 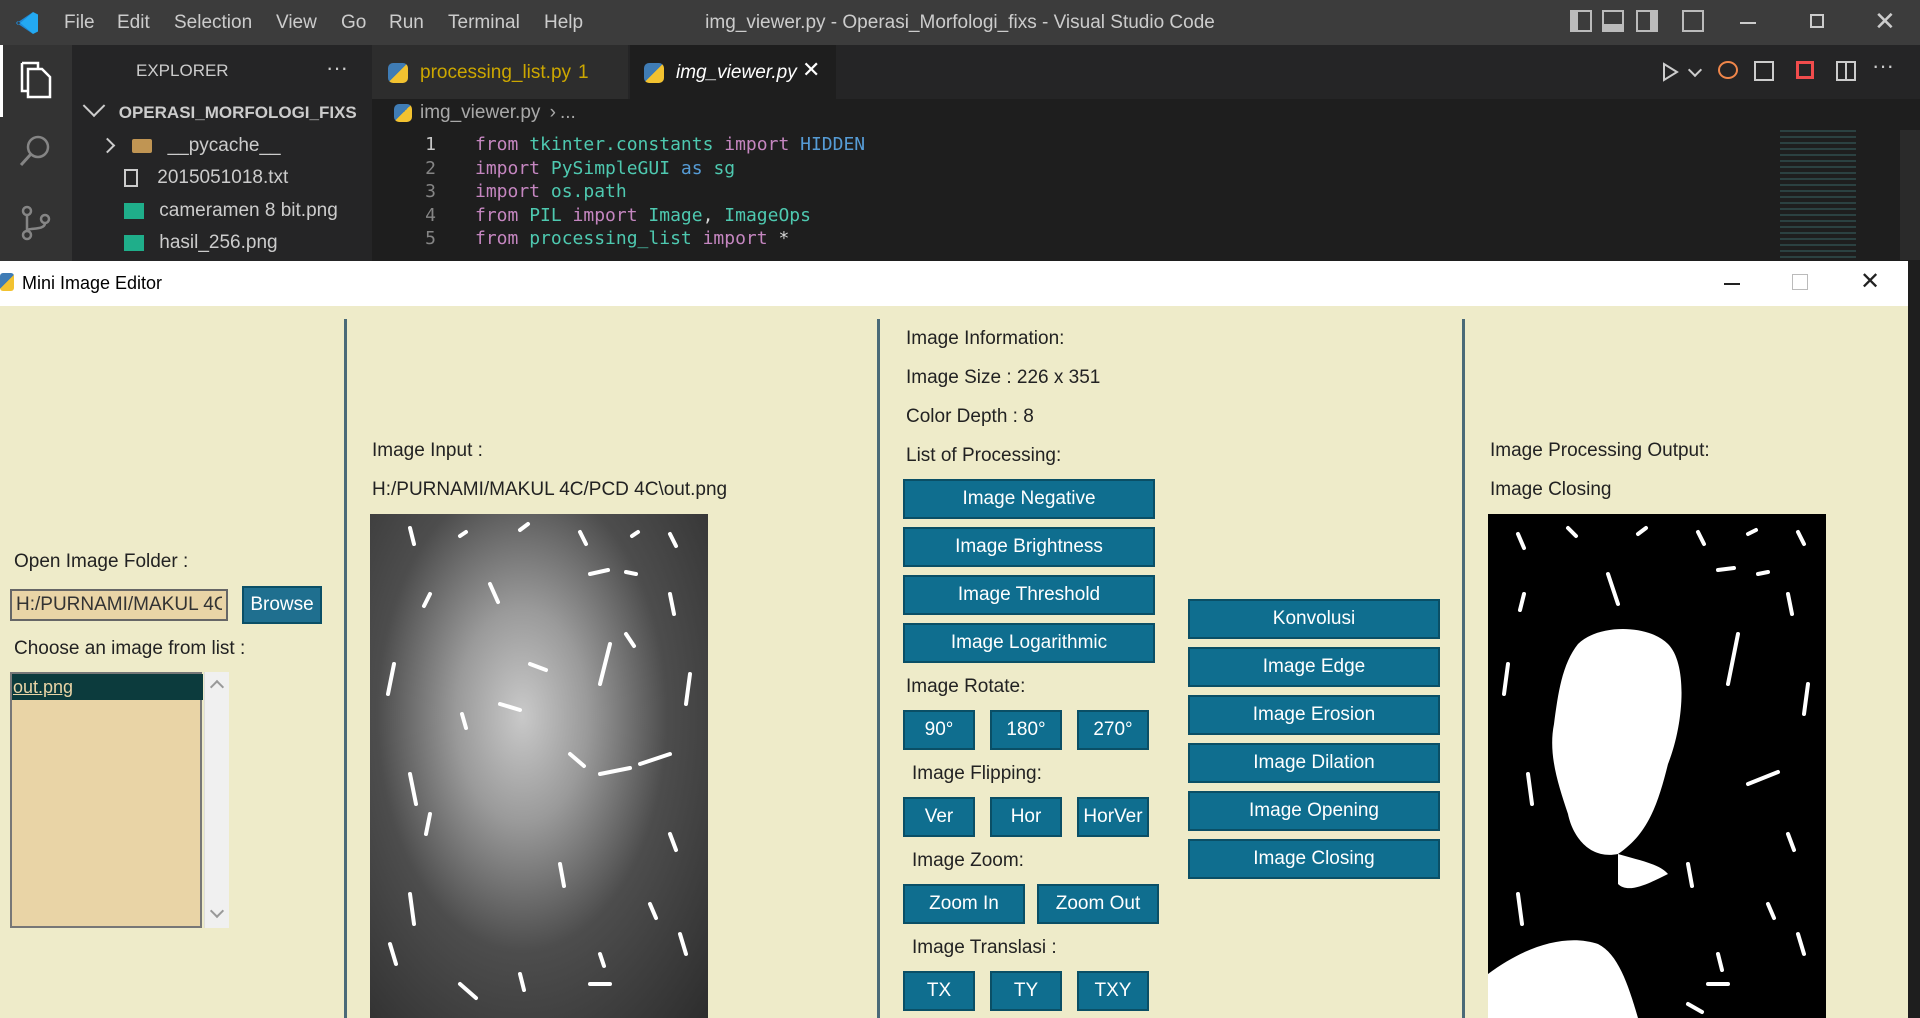 I want to click on tab-close-icon: ✕, so click(x=811, y=70).